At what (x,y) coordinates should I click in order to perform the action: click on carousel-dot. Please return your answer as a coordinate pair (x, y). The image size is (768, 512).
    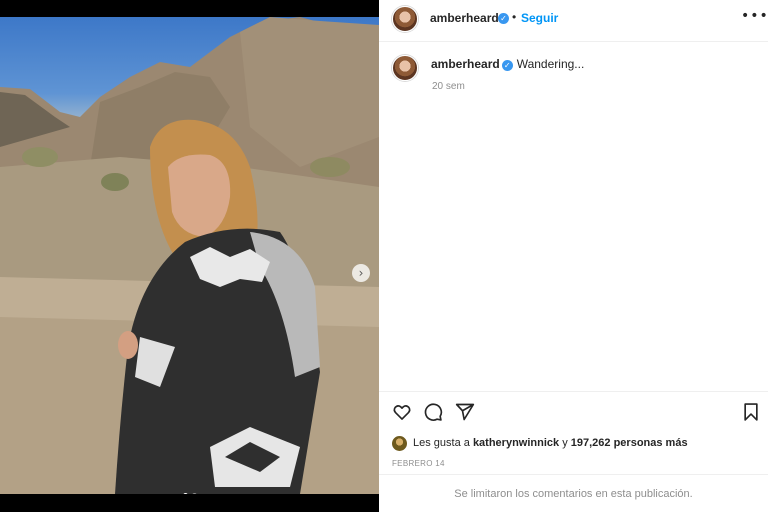
    Looking at the image, I should click on (194, 493).